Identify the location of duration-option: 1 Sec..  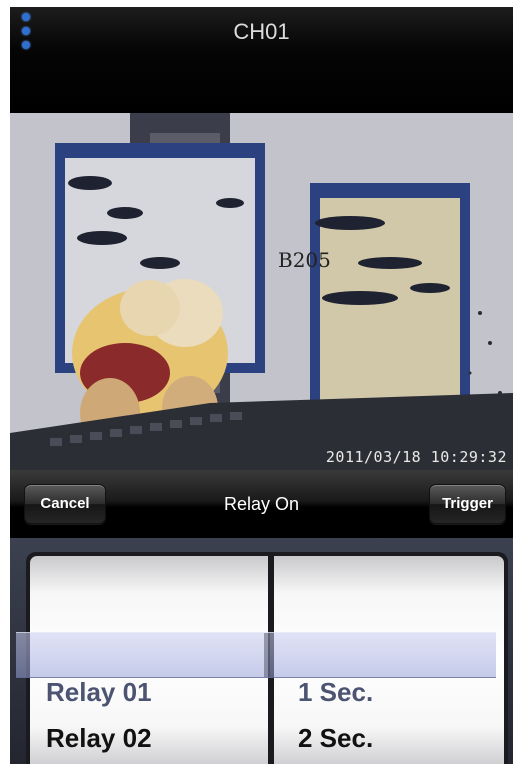
(389, 692).